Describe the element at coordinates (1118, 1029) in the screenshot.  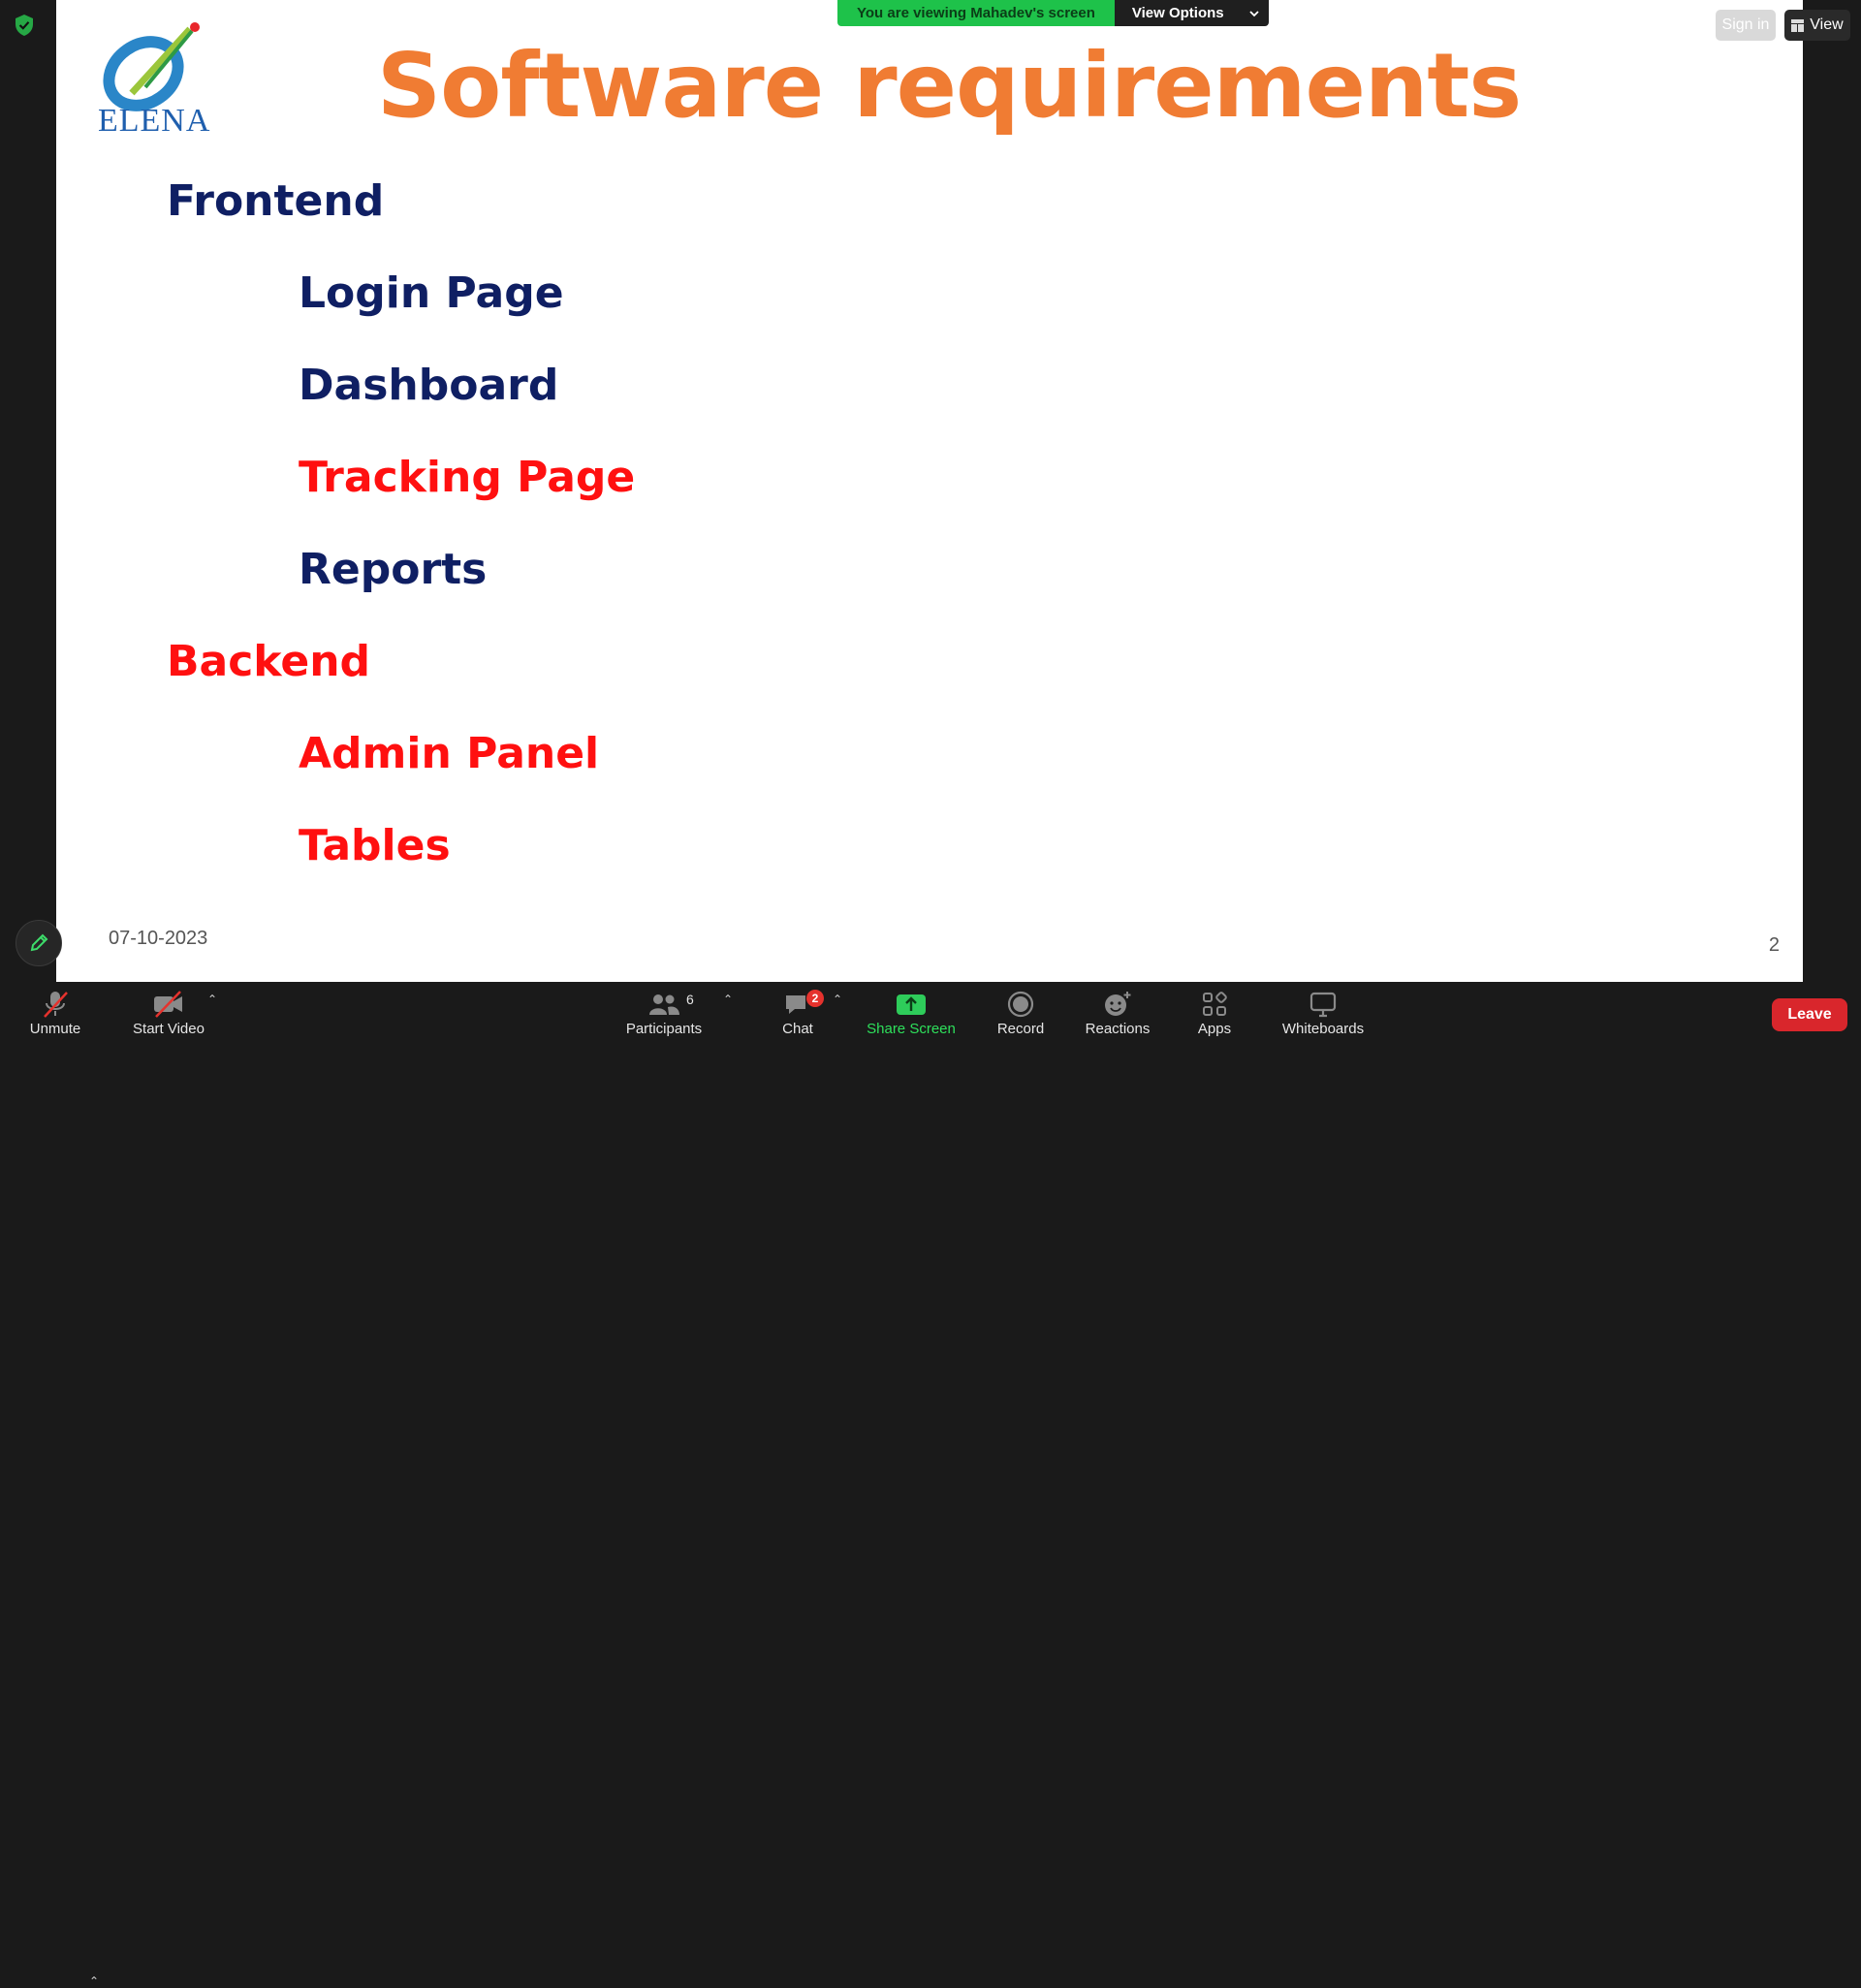
I see `reactions-label: Reactions` at that location.